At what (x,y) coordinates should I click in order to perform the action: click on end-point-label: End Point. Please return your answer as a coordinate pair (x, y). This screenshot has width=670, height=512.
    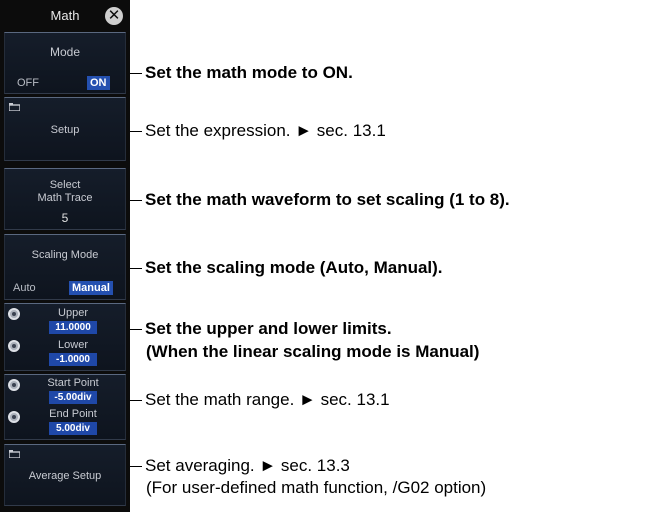
    Looking at the image, I should click on (73, 414).